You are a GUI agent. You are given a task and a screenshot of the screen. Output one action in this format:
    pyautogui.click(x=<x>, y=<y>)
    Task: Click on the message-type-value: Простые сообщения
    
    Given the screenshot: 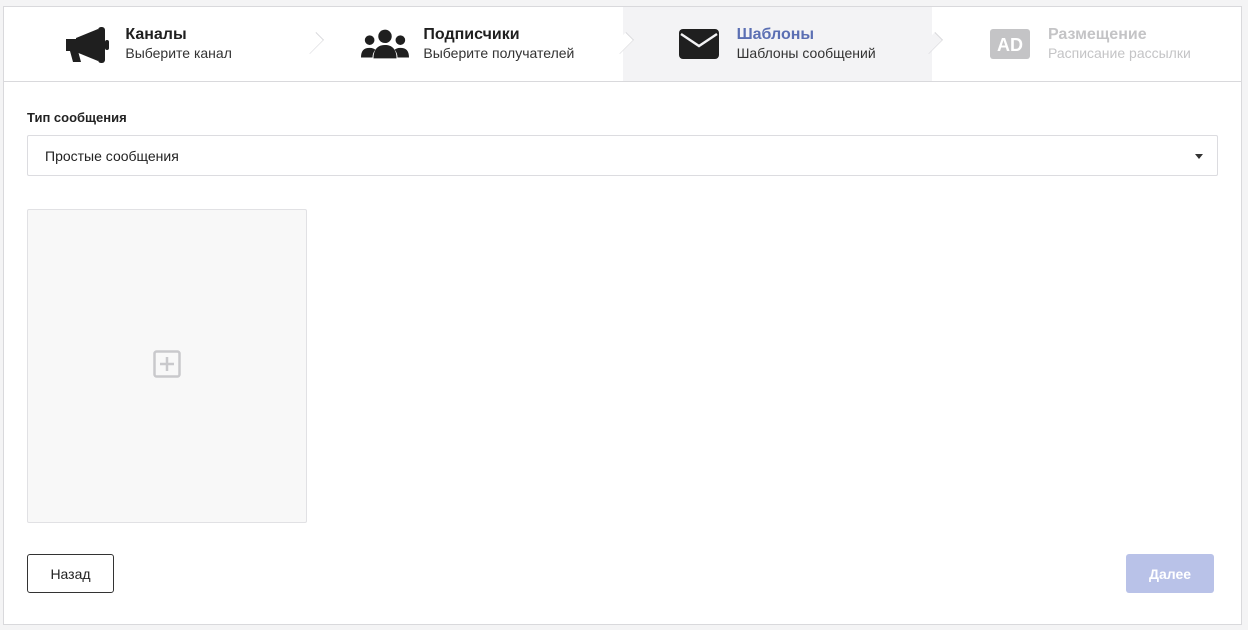 What is the action you would take?
    pyautogui.click(x=112, y=155)
    